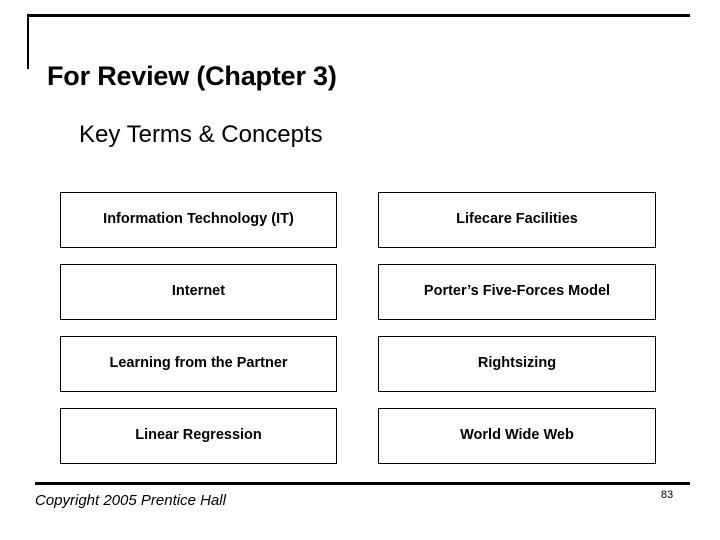  What do you see at coordinates (517, 436) in the screenshot?
I see `term-cell: World Wide Web` at bounding box center [517, 436].